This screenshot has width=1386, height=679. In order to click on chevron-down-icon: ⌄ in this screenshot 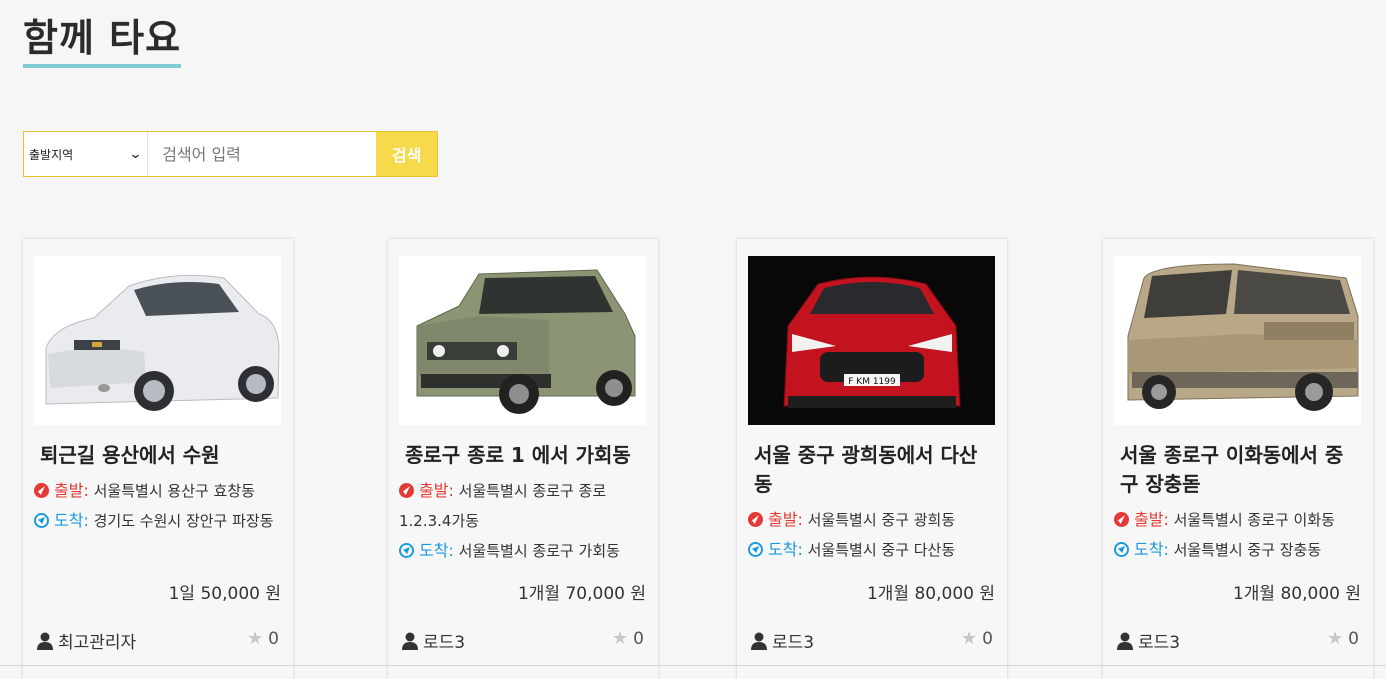, I will do `click(135, 154)`.